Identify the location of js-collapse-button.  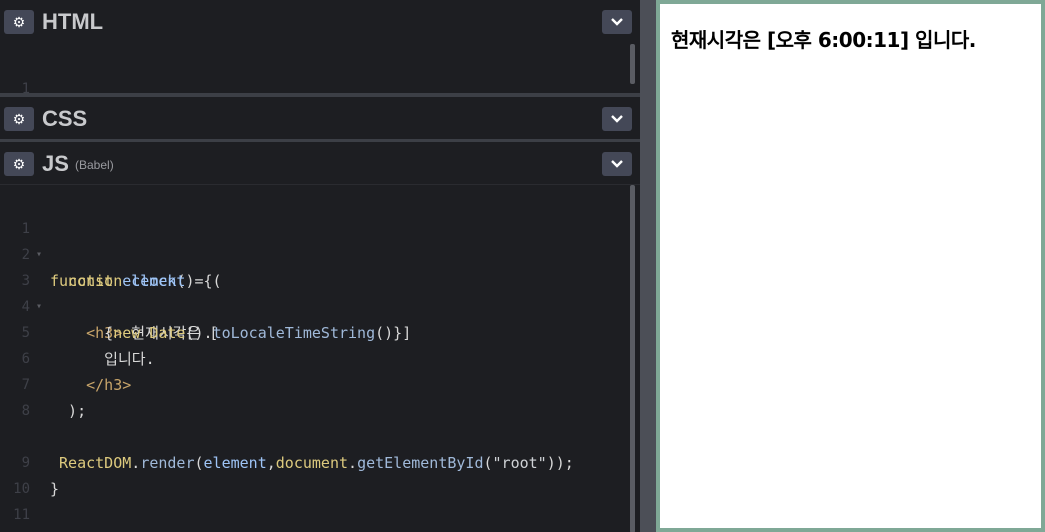
(617, 164).